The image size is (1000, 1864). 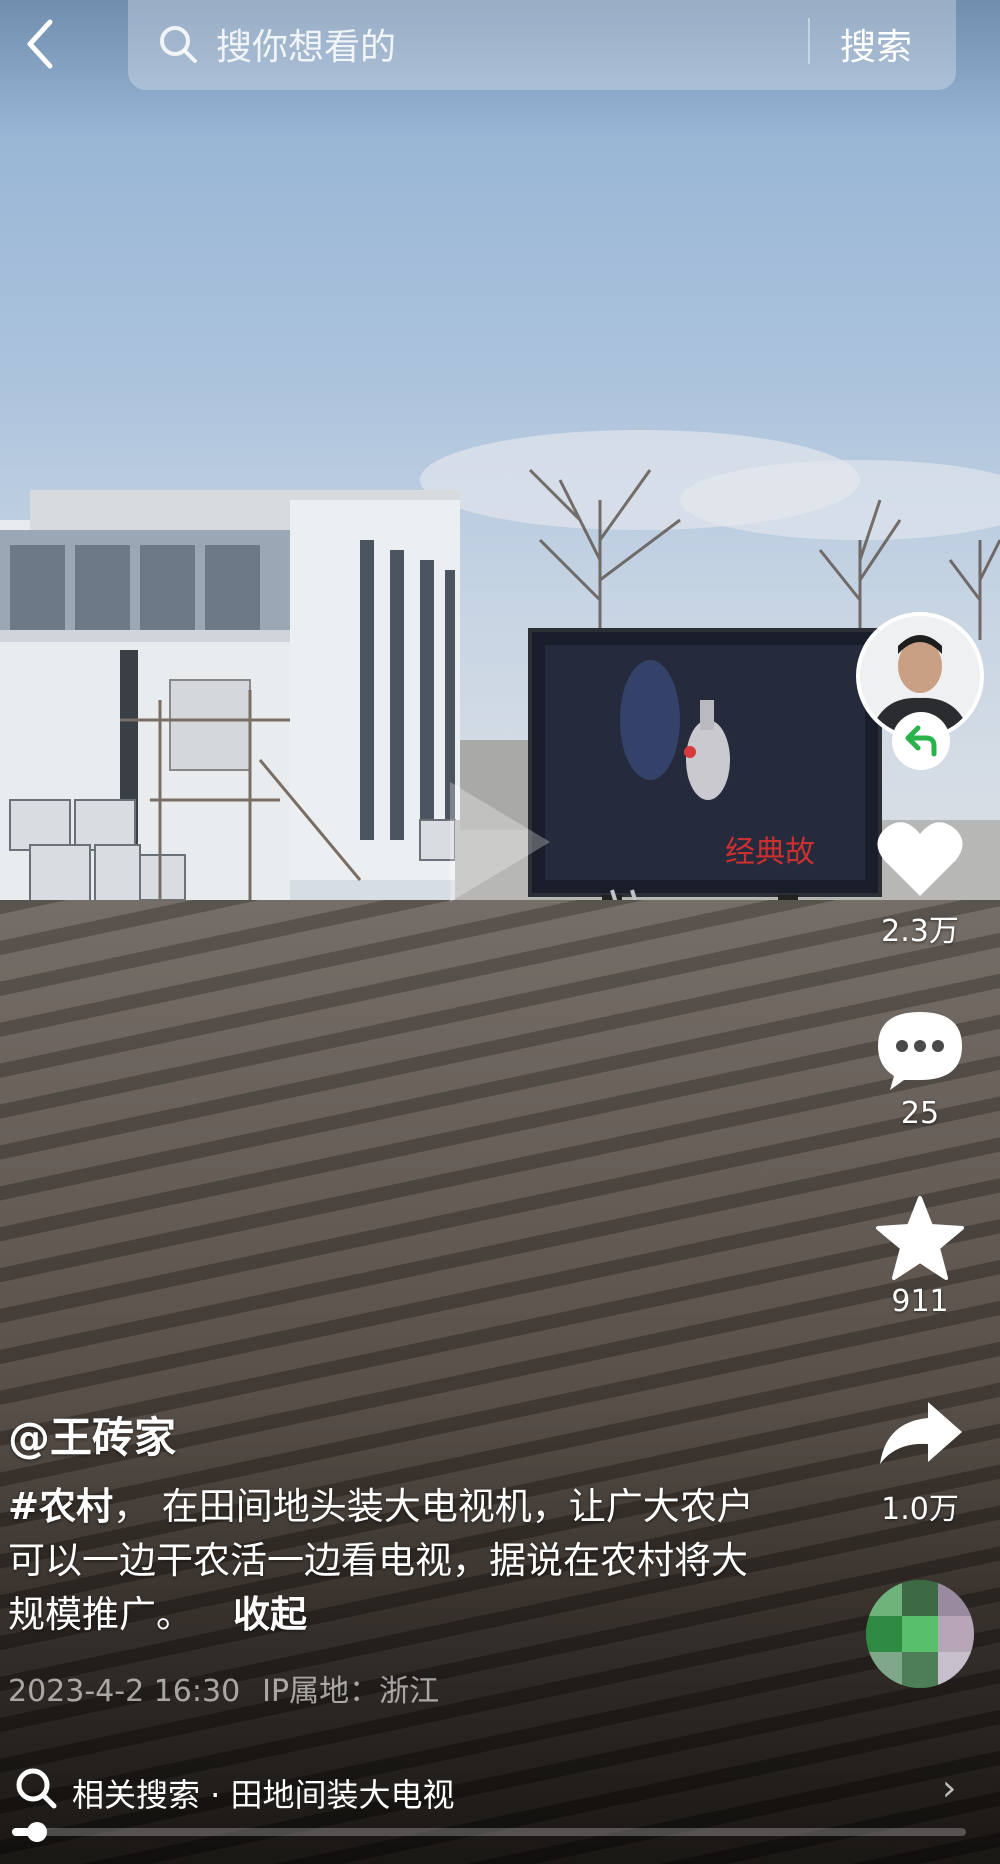 What do you see at coordinates (306, 44) in the screenshot?
I see `search-input: 搜你想看的` at bounding box center [306, 44].